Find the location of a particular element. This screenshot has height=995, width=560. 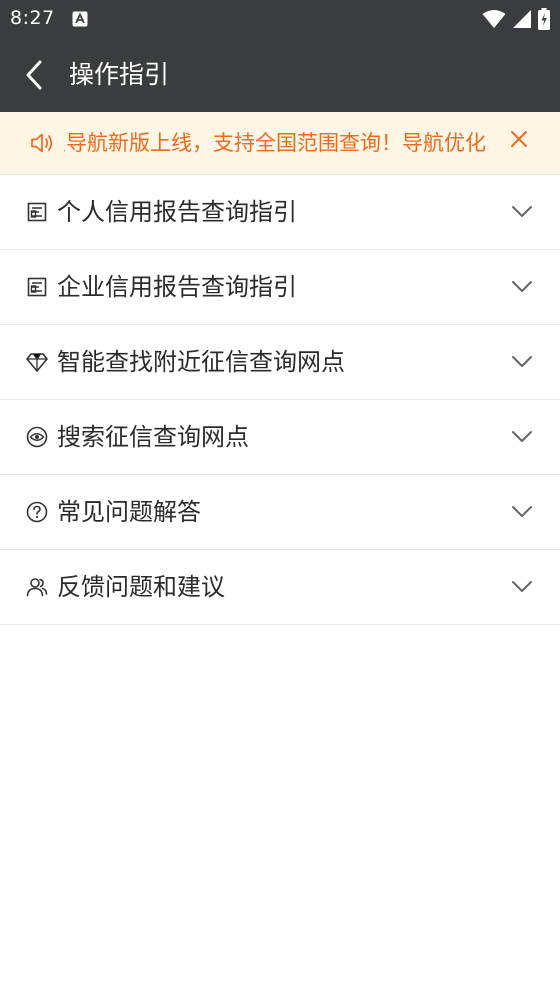

menu-item-personal-credit-guide: 个人信用报告查询指引 is located at coordinates (280, 212).